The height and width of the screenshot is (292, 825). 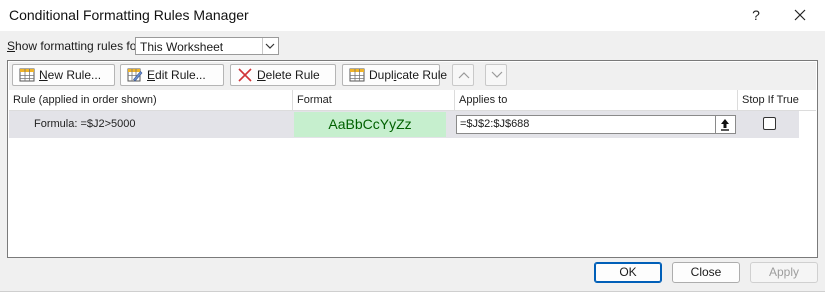 I want to click on delete-rule-button: Delete Rule, so click(x=283, y=75).